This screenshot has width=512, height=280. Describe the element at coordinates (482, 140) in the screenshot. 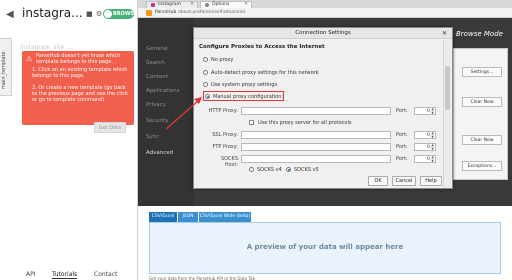

I see `clear-now-button-2: Clear Now` at that location.